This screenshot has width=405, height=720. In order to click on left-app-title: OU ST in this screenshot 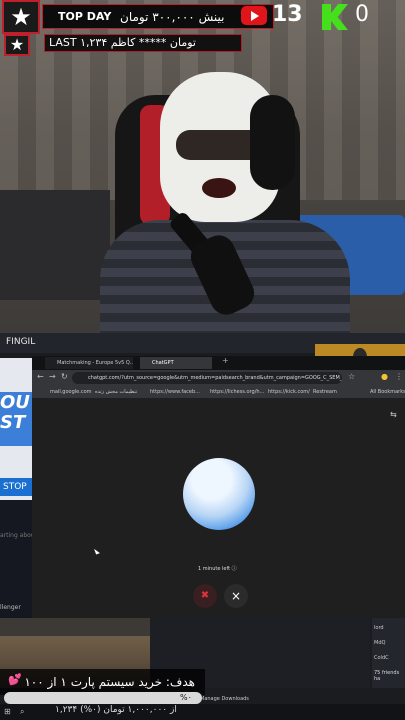, I will do `click(15, 412)`.